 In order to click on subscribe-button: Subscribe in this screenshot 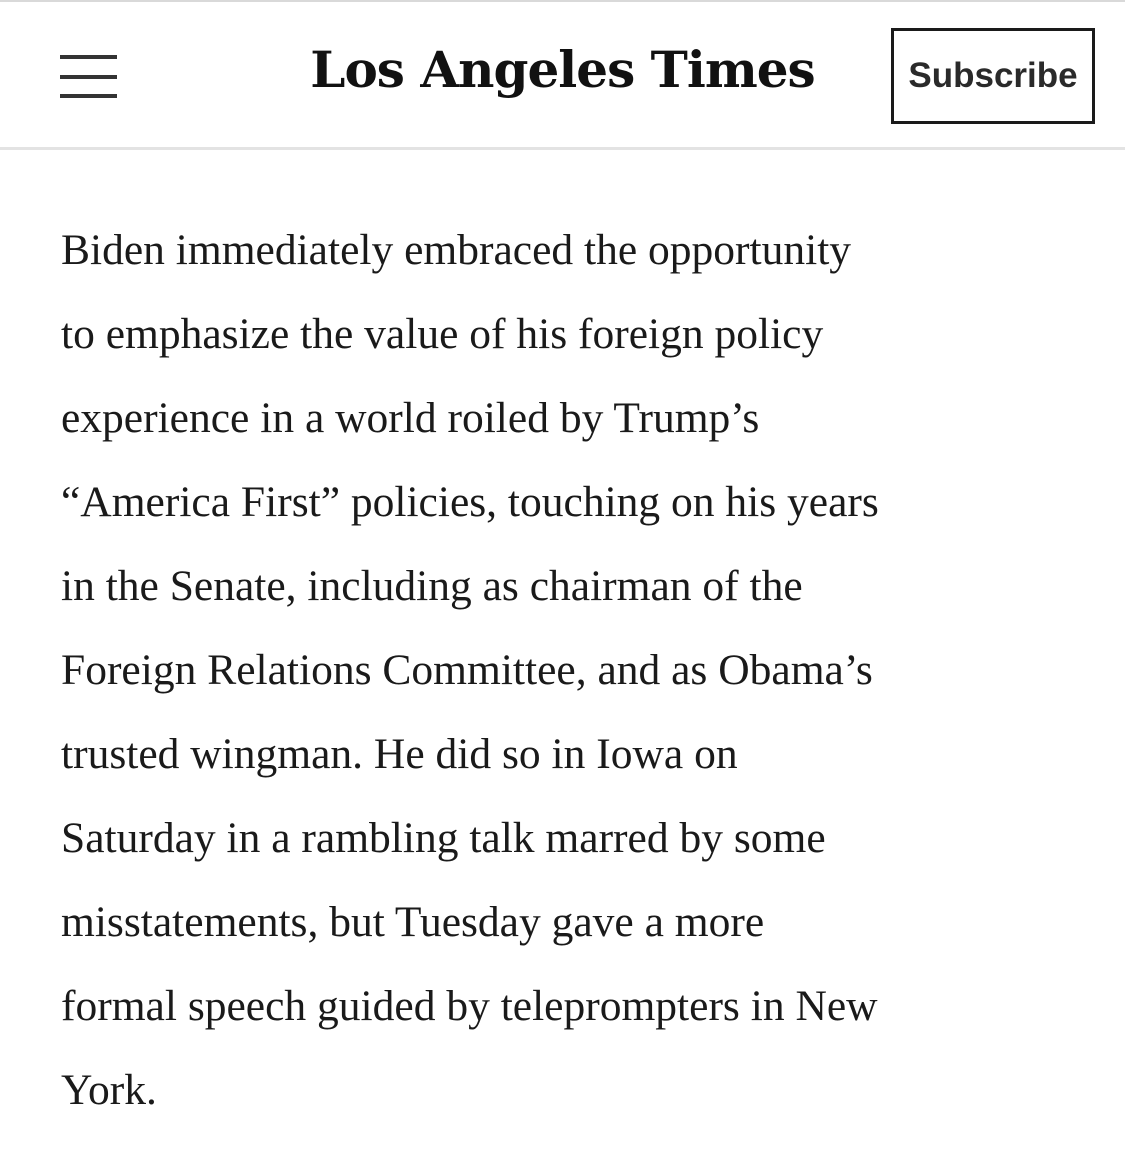, I will do `click(993, 76)`.